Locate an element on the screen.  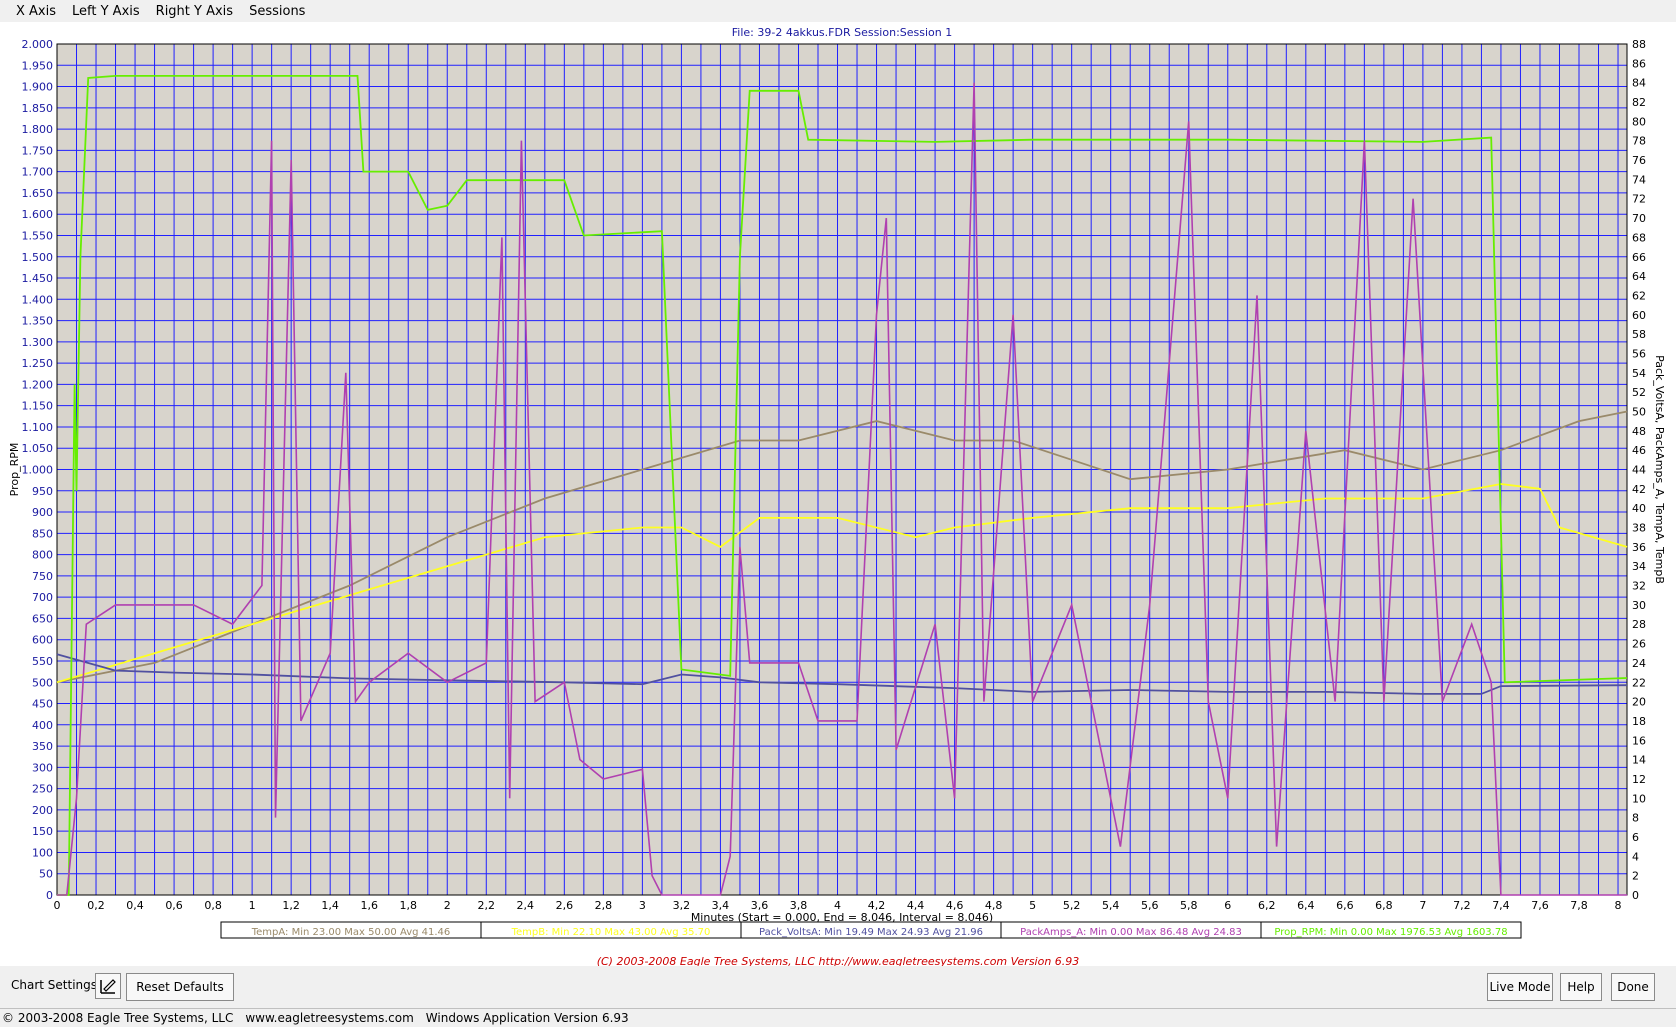
chart-settings-button is located at coordinates (108, 986).